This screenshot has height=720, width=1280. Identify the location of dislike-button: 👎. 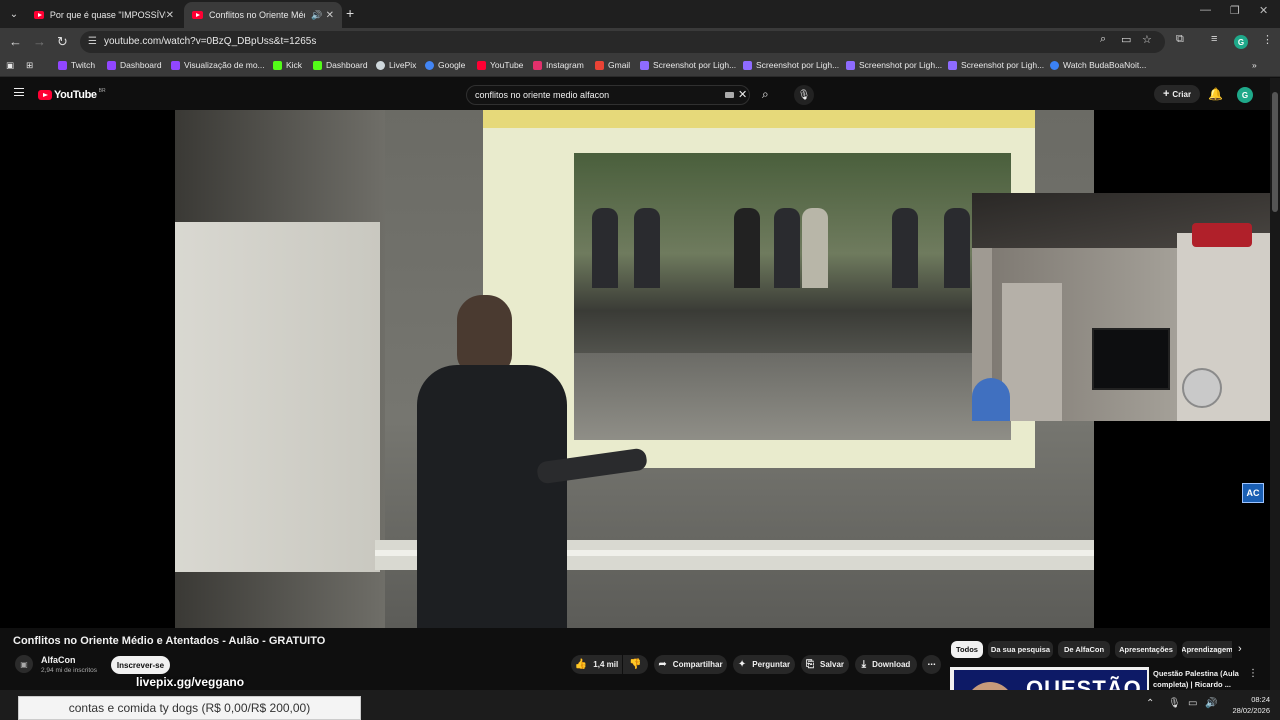
(635, 664).